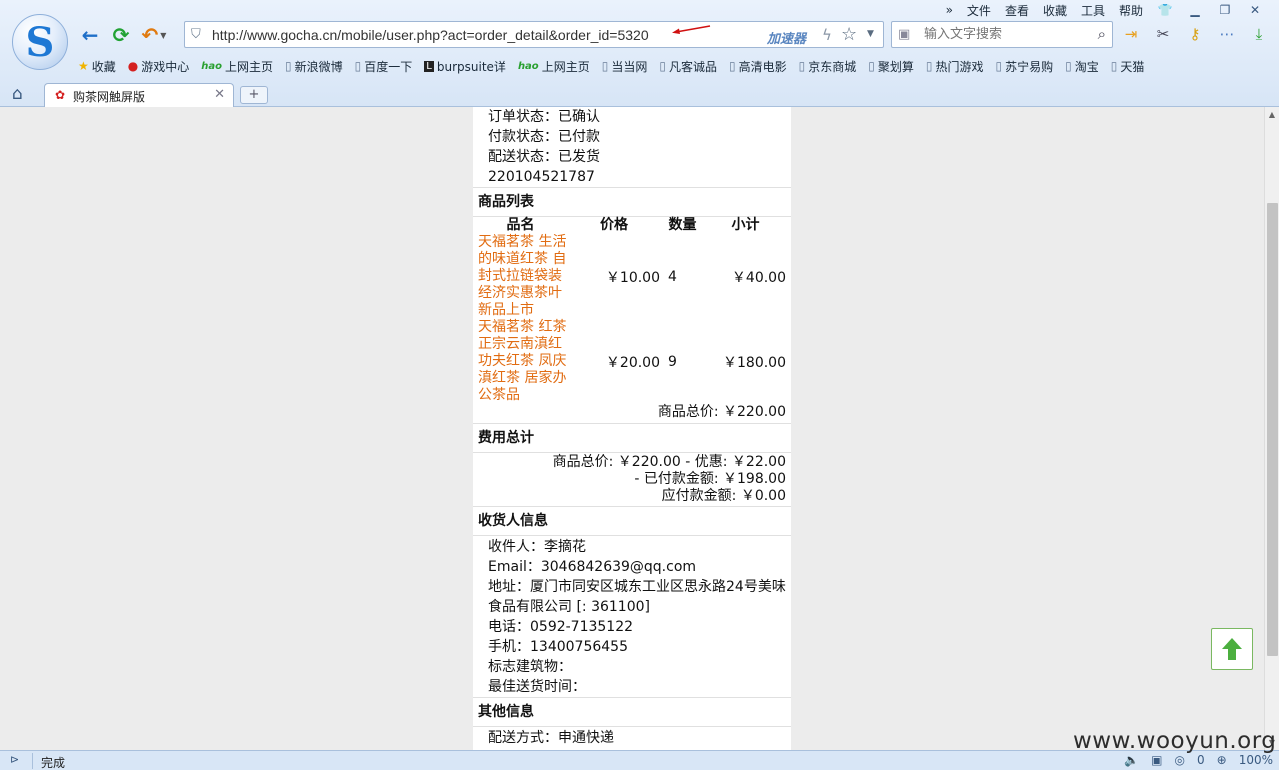 The height and width of the screenshot is (770, 1279). I want to click on volume-icon: 🔈, so click(1131, 760).